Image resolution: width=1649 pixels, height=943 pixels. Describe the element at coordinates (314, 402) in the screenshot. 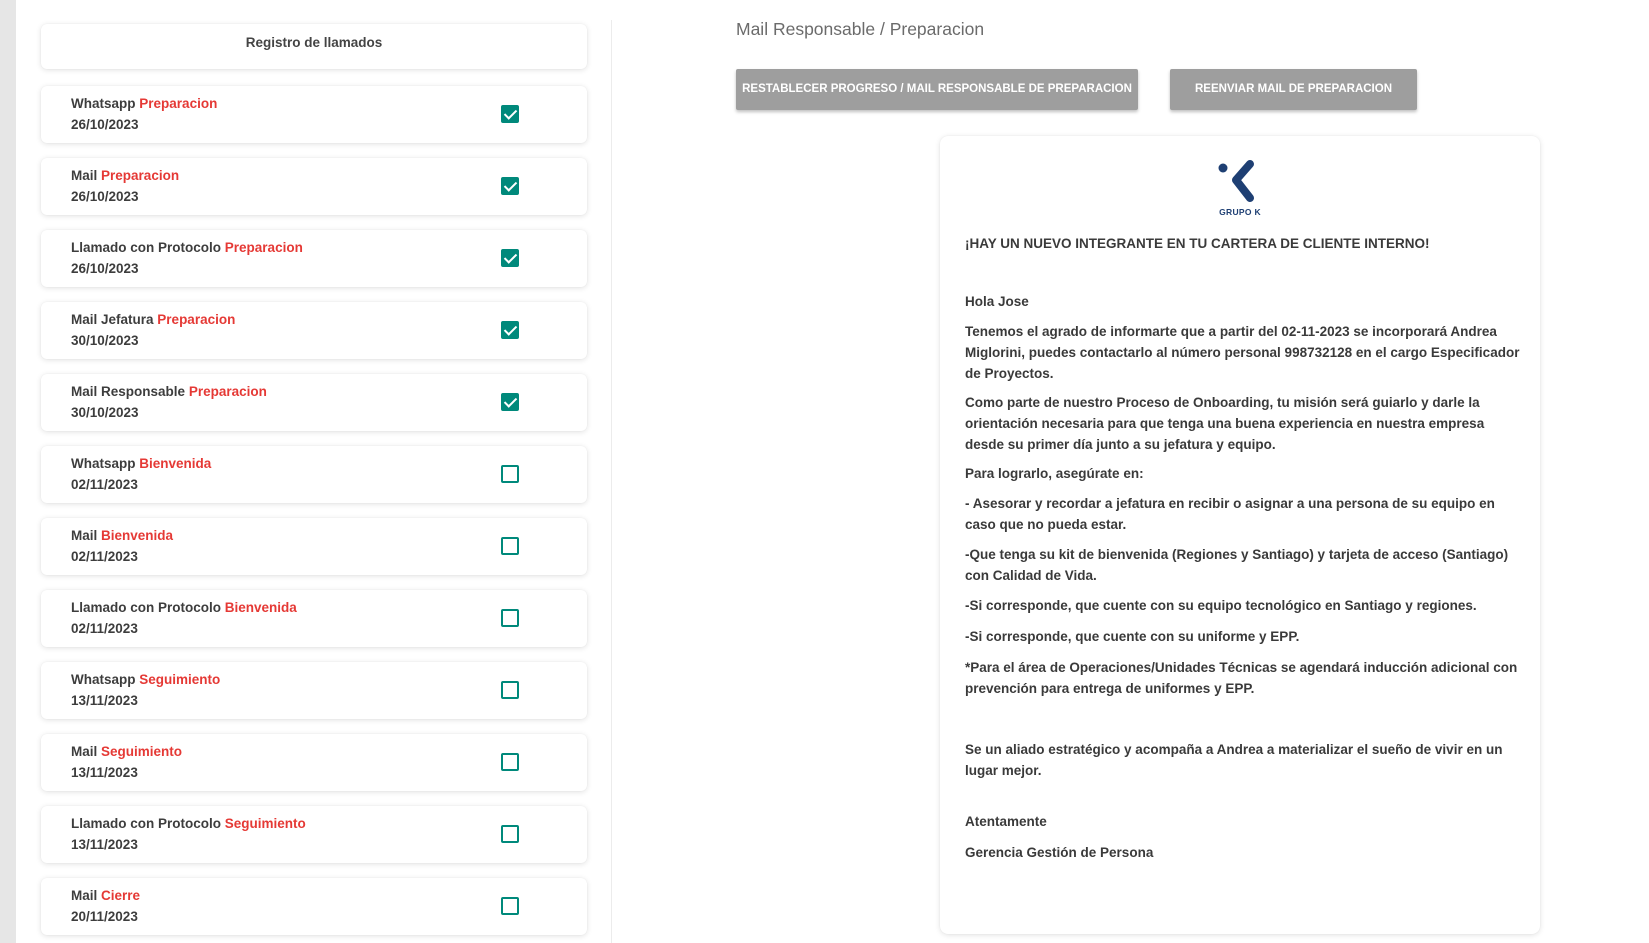

I see `call-log-item: Mail Responsable Preparacion 30/10/2023` at that location.